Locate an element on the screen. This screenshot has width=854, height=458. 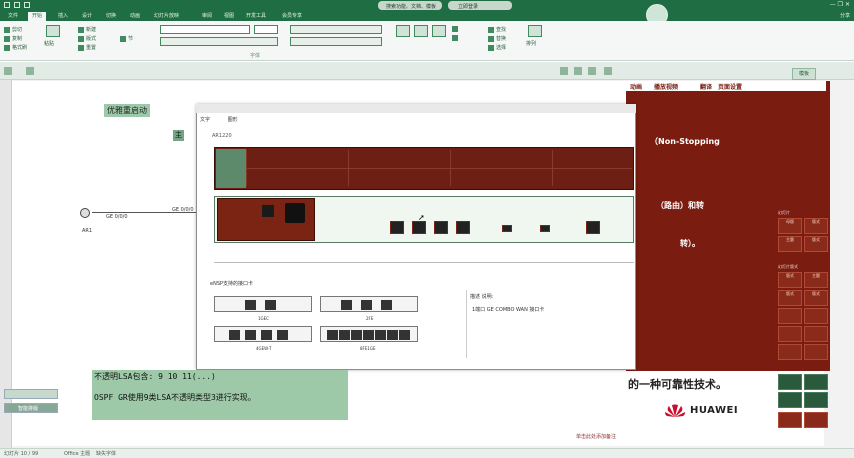
login-button: 立即登录 is located at coordinates (480, 5).